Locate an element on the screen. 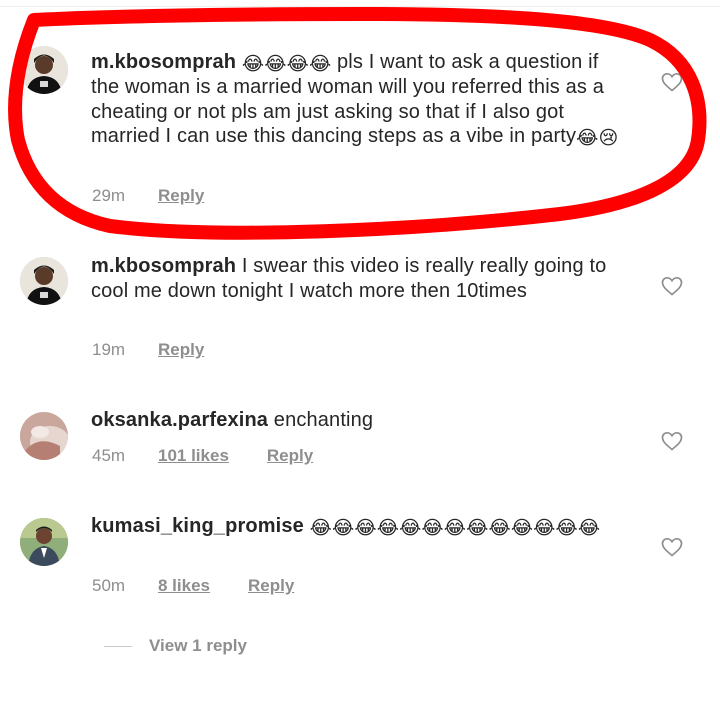  comment-text: kumasi_king_promise 😂😂😂😂😂😂😂😂😂😂😂😂😂 is located at coordinates (361, 526).